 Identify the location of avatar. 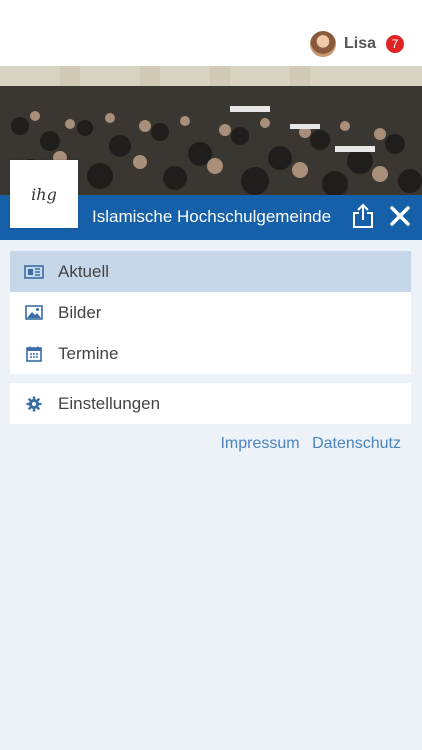
(322, 44).